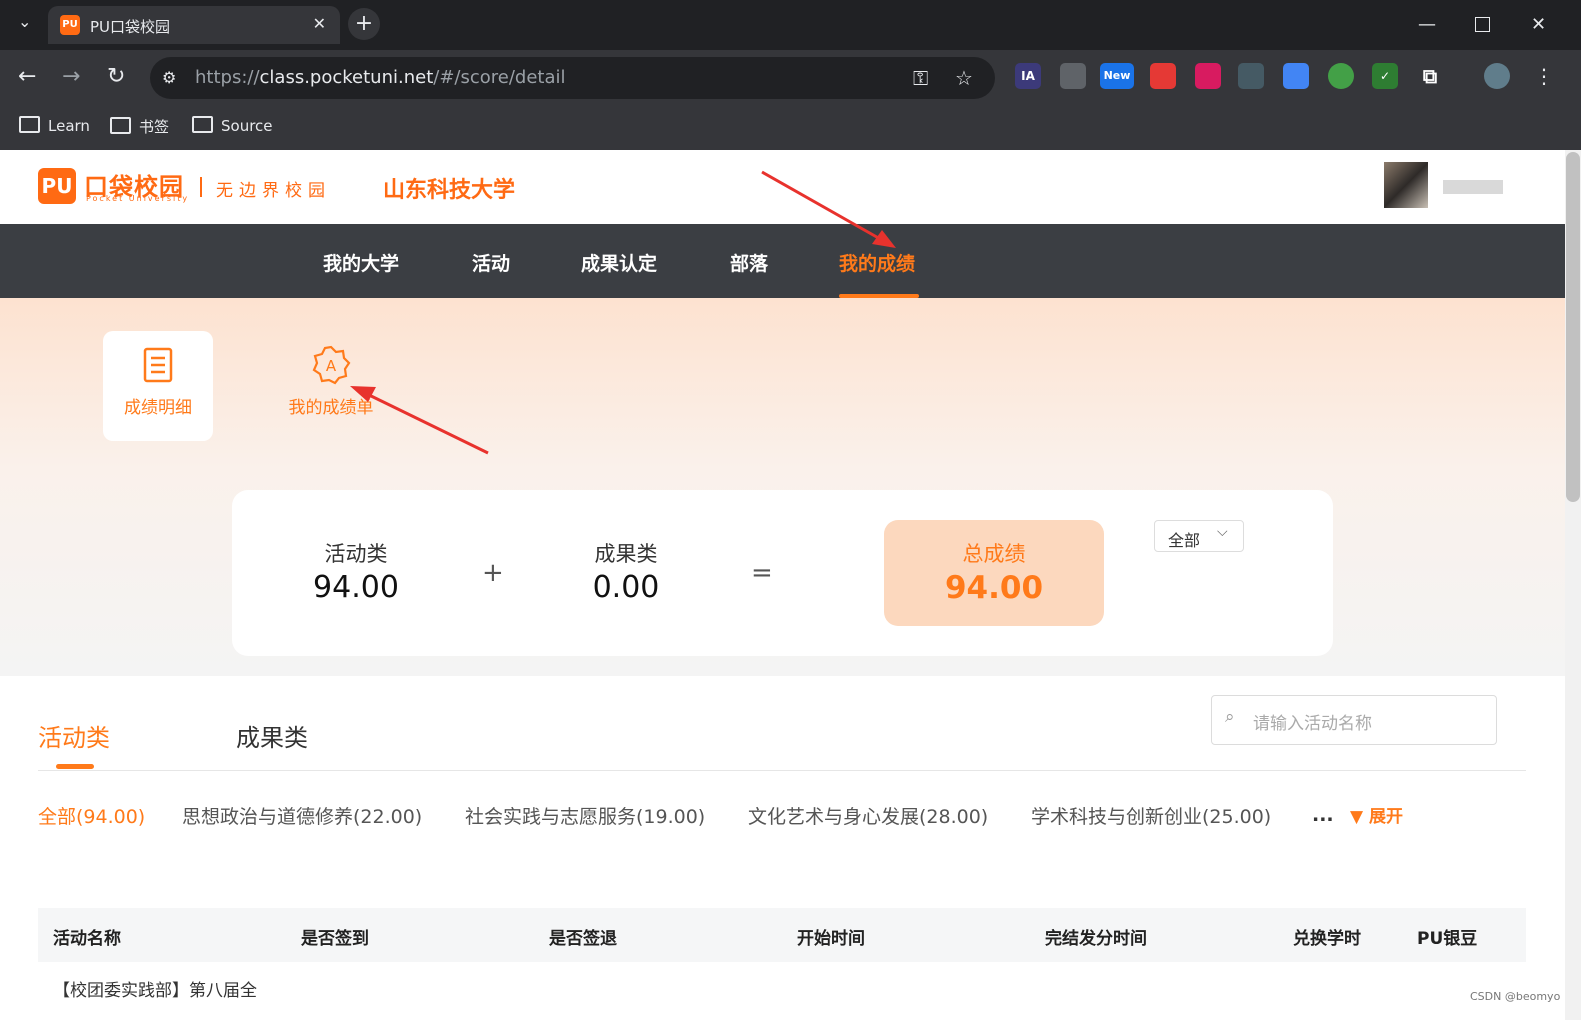 The image size is (1581, 1020). I want to click on scrollbar-thumb, so click(1573, 327).